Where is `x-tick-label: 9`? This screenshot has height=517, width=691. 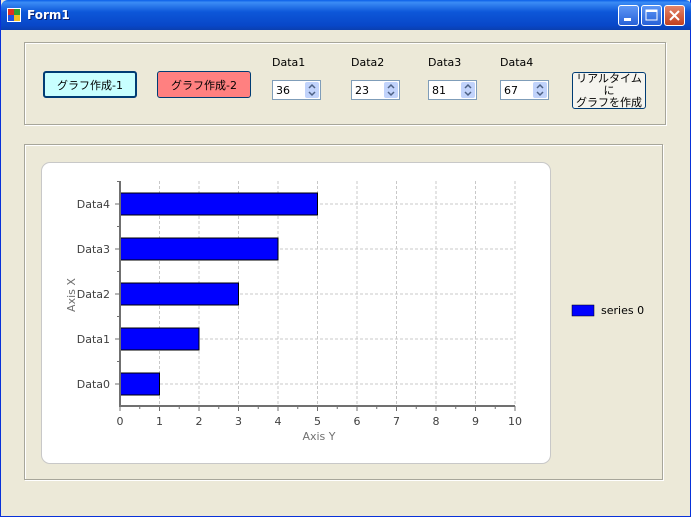
x-tick-label: 9 is located at coordinates (475, 421).